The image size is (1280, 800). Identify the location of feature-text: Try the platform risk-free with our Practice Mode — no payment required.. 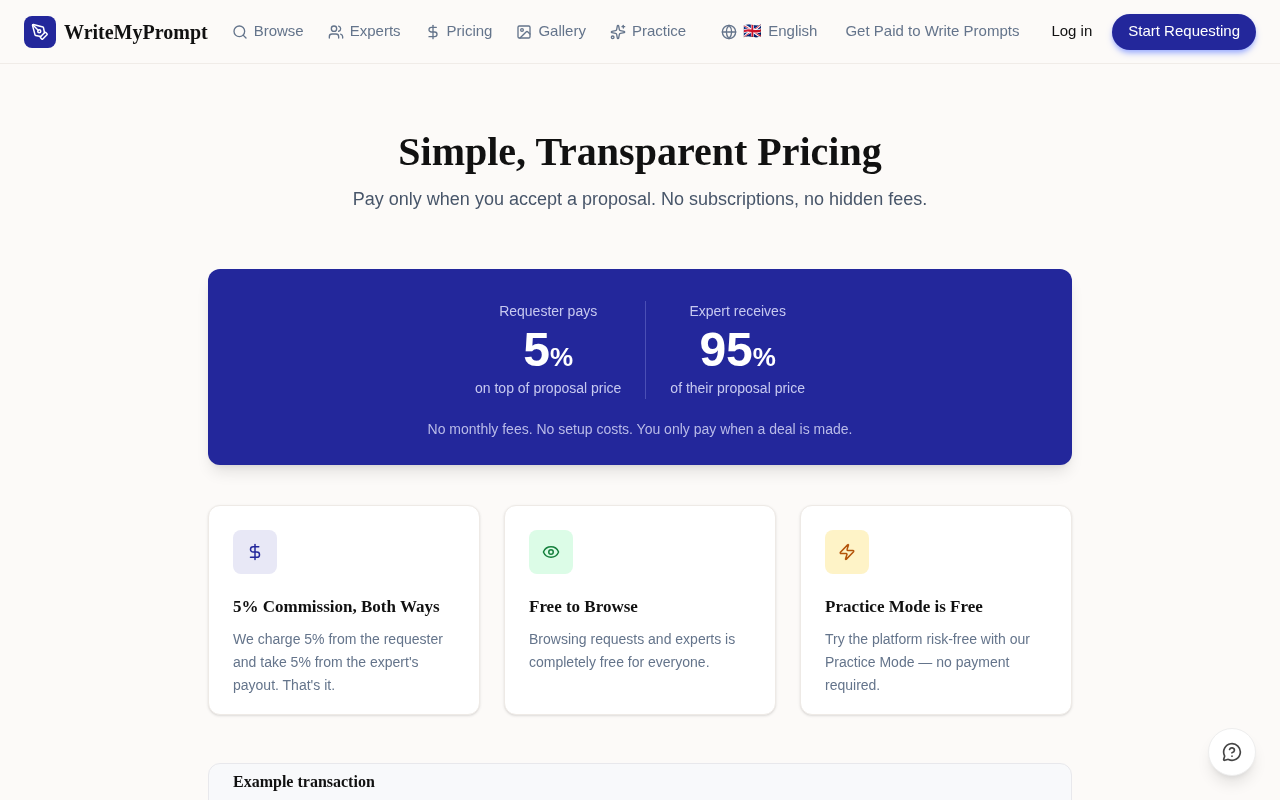
(928, 662).